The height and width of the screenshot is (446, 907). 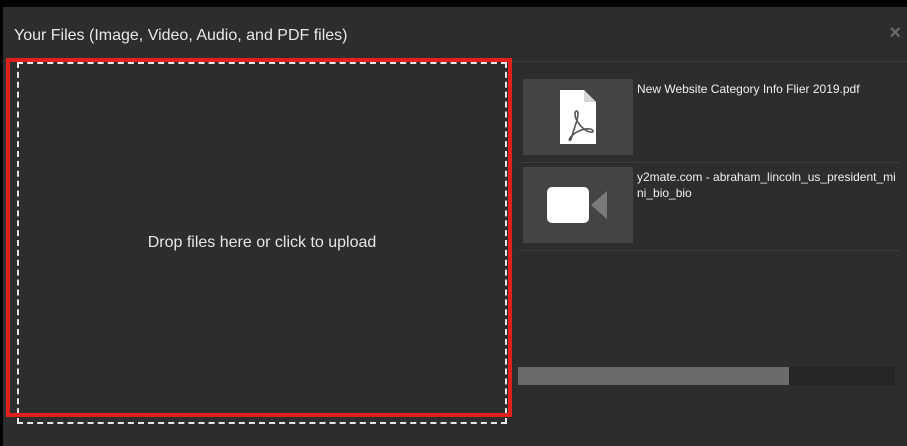 I want to click on upload-progress-fill, so click(x=654, y=376).